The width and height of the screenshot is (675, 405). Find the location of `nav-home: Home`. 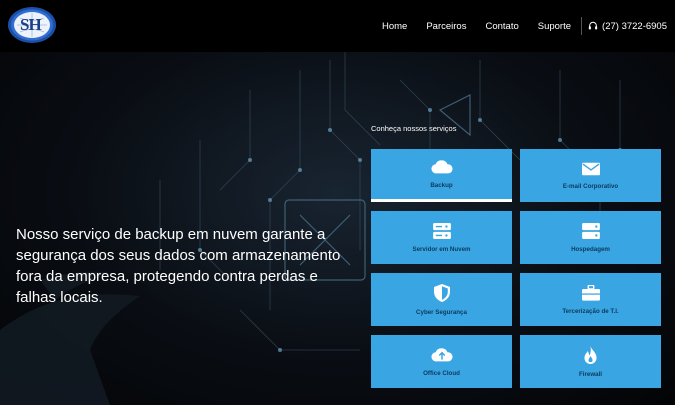

nav-home: Home is located at coordinates (394, 26).